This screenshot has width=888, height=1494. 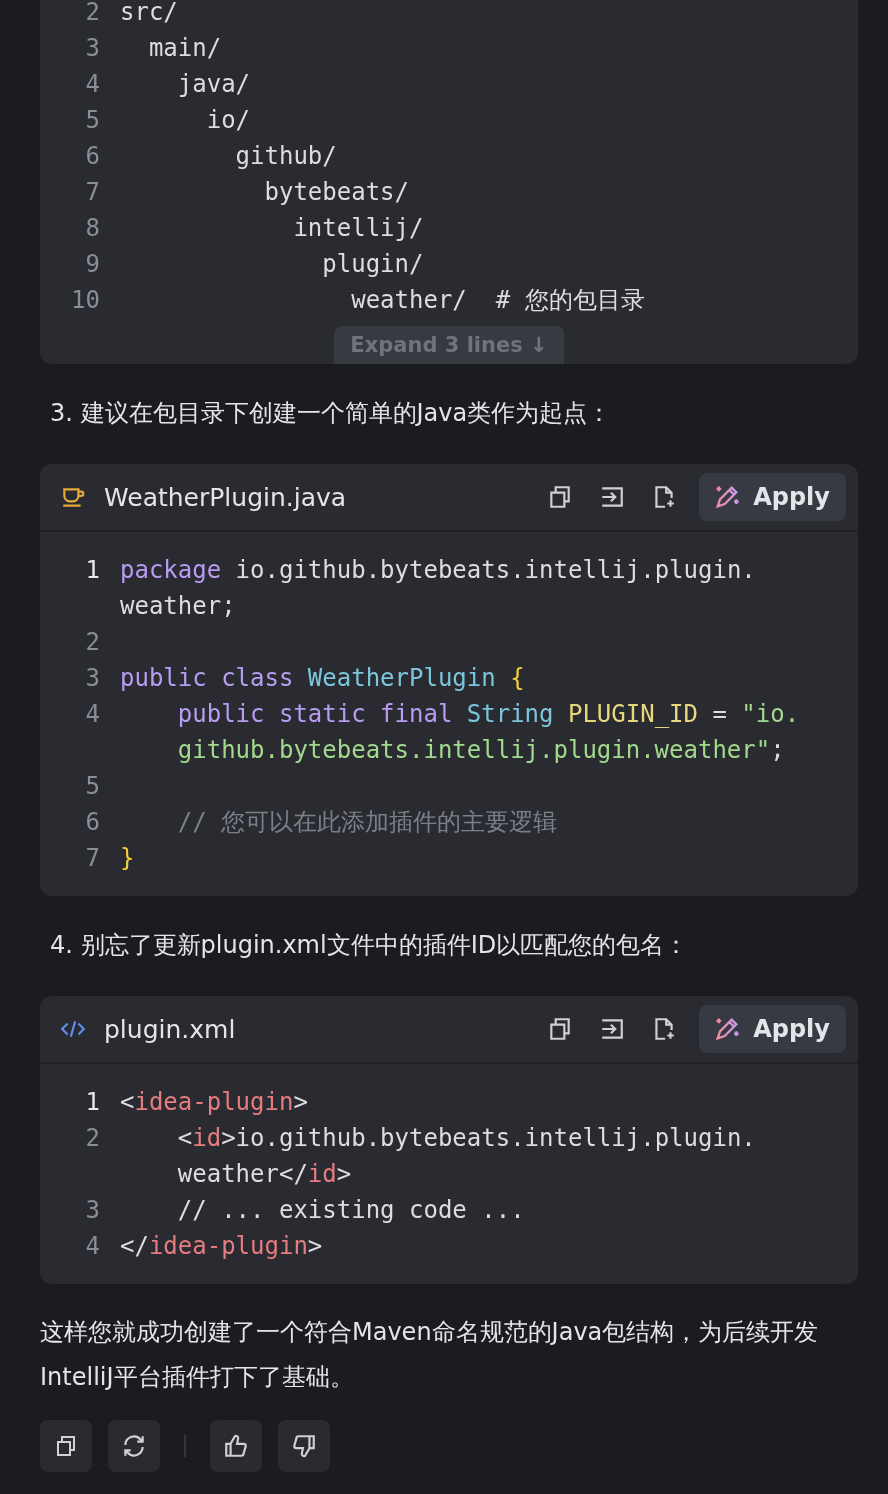 What do you see at coordinates (184, 48) in the screenshot?
I see `code-text: main/` at bounding box center [184, 48].